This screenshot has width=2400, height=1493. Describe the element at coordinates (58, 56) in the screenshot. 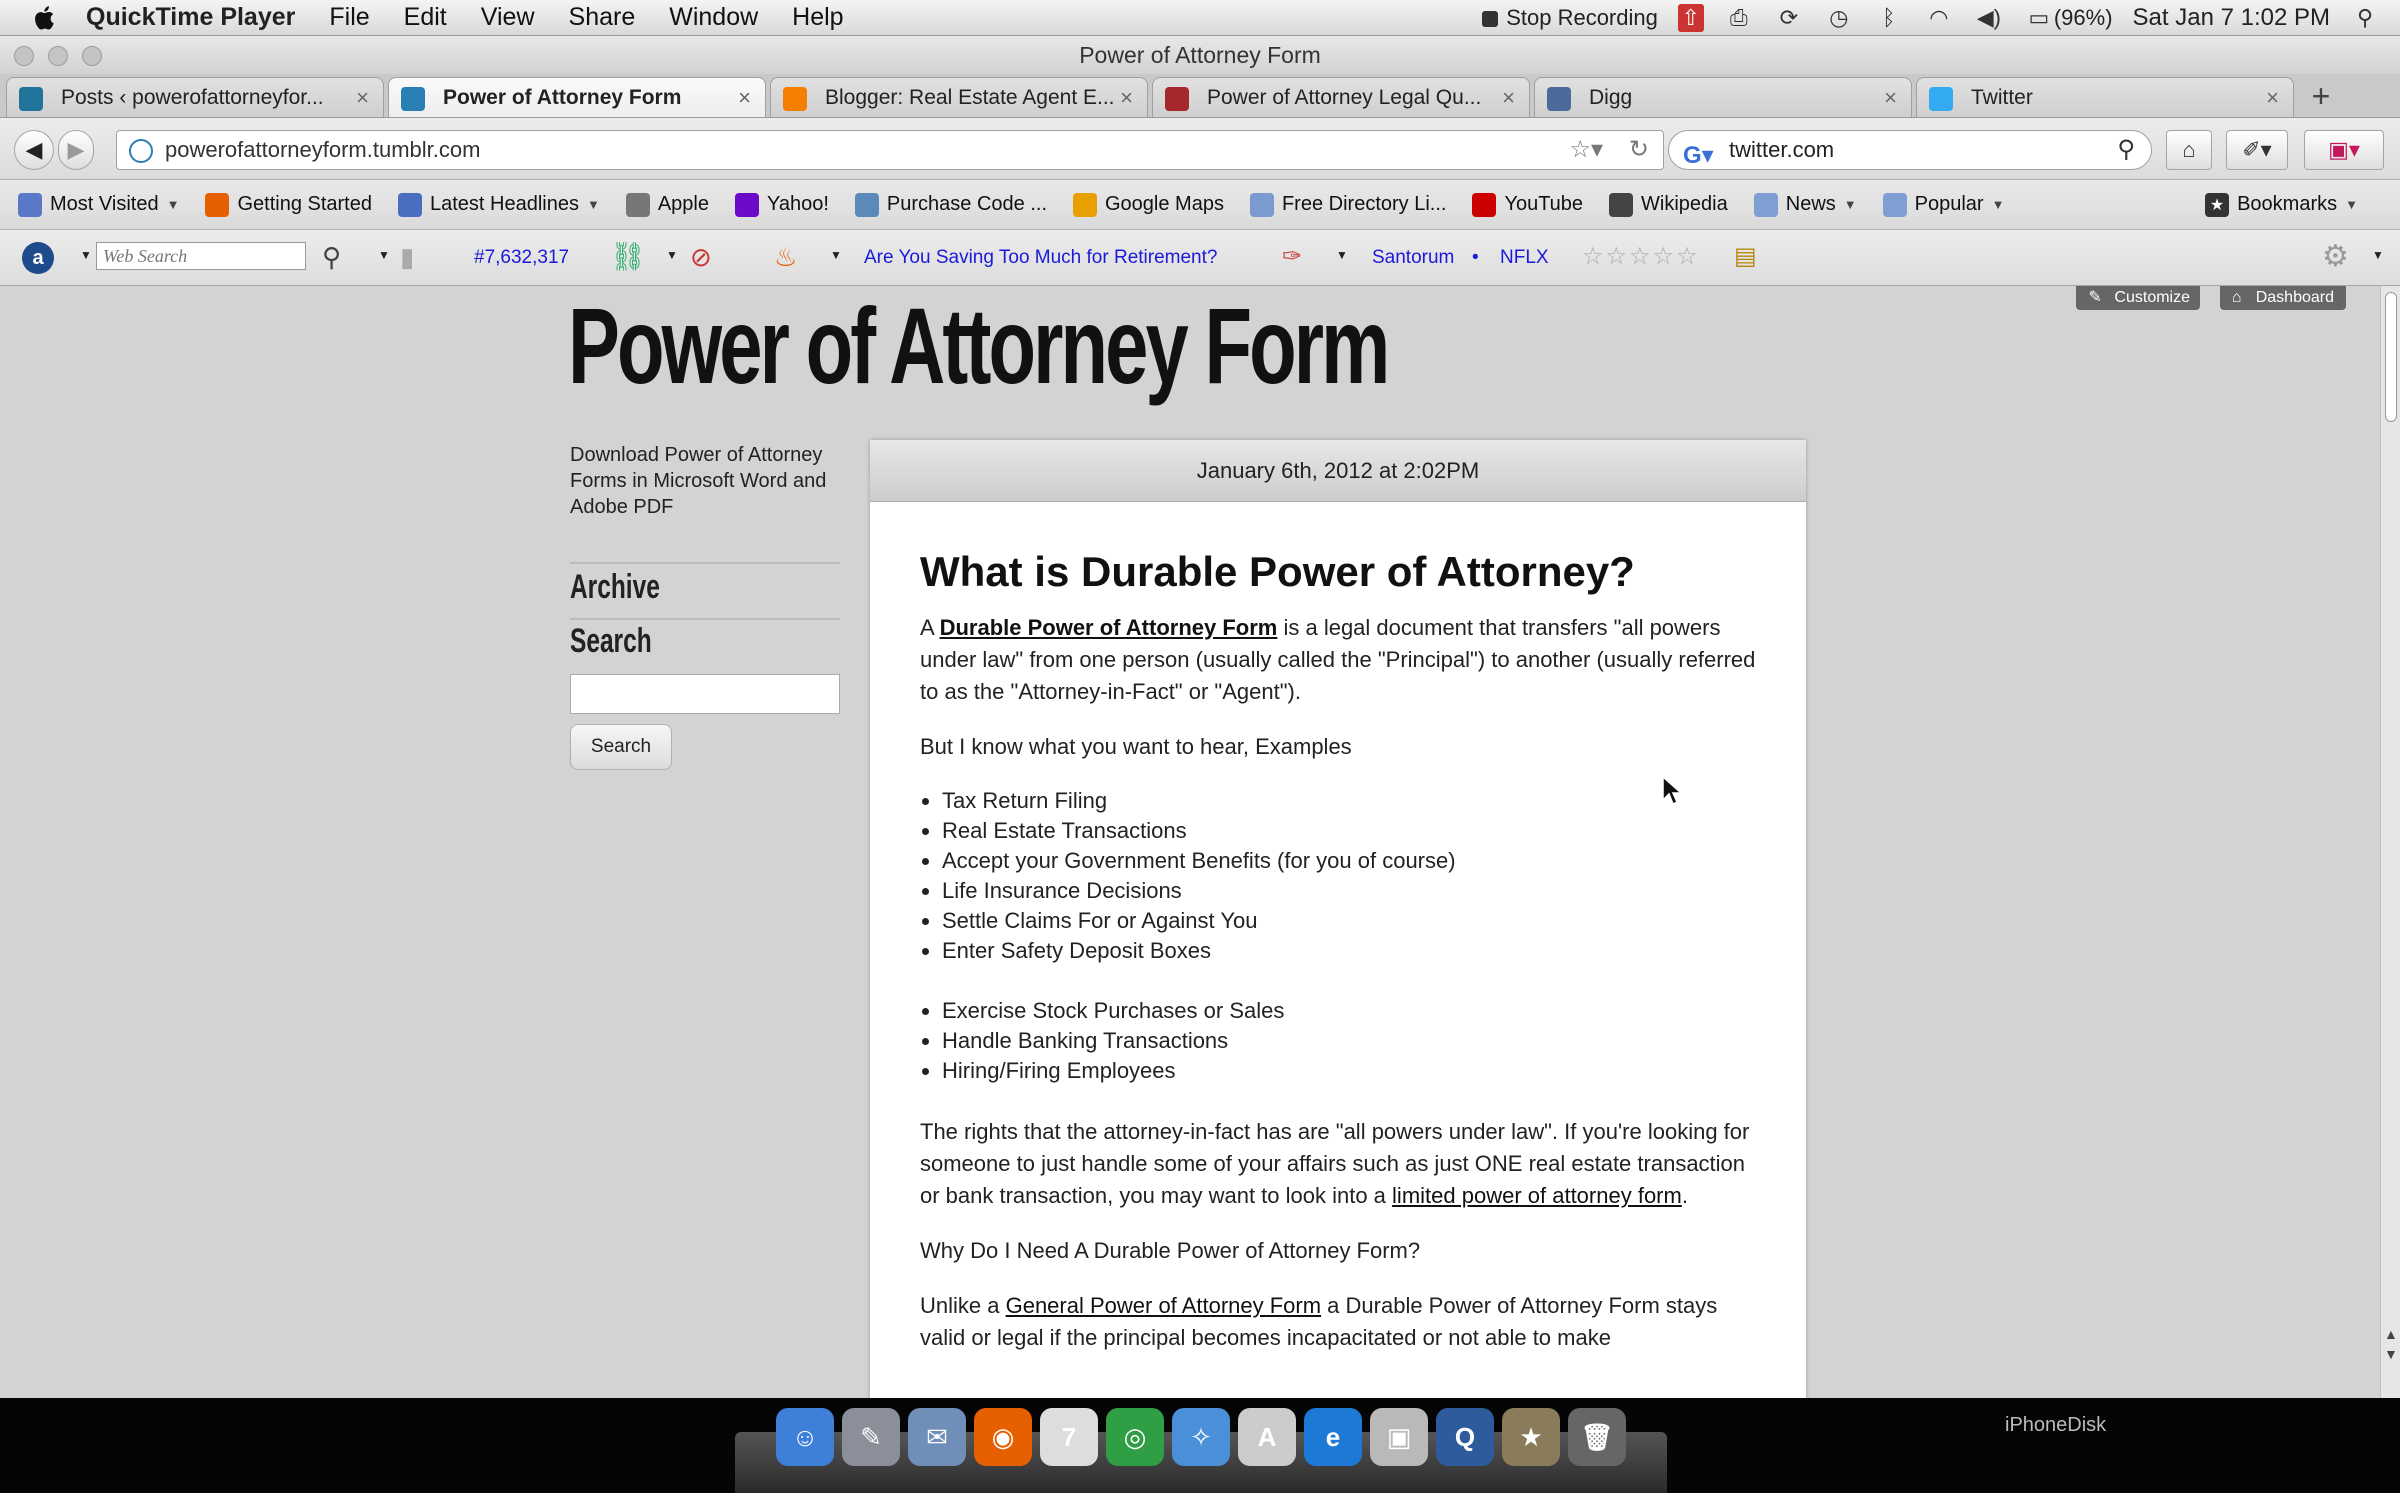

I see `minimize-window-button` at that location.